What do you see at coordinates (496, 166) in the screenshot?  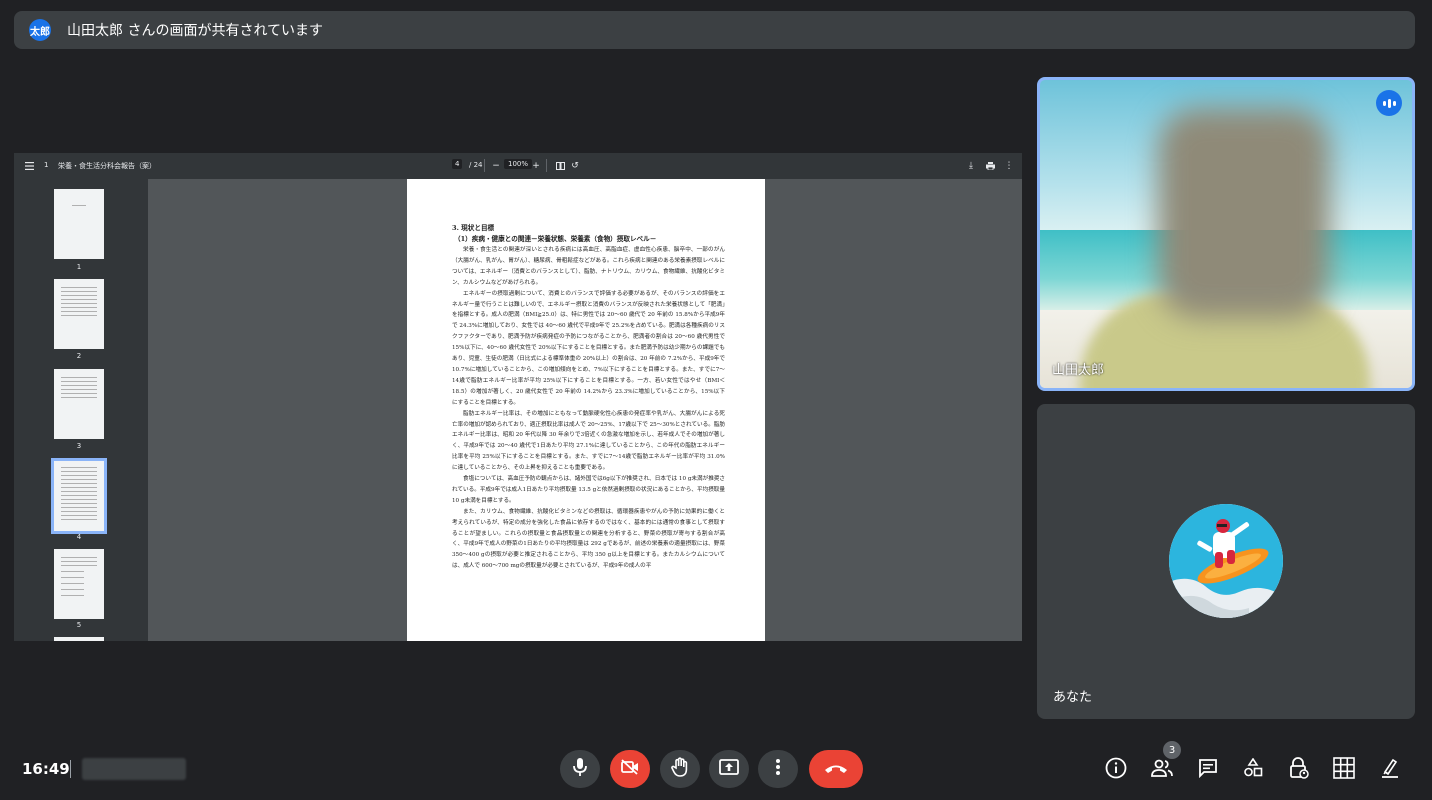 I see `zoom-out-icon: −` at bounding box center [496, 166].